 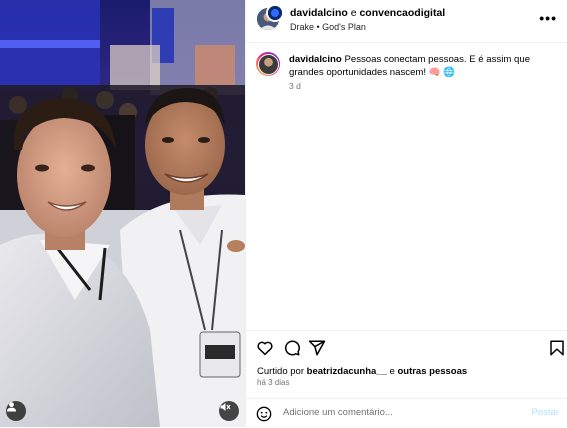 I want to click on likes-others: outras pessoas, so click(x=432, y=371).